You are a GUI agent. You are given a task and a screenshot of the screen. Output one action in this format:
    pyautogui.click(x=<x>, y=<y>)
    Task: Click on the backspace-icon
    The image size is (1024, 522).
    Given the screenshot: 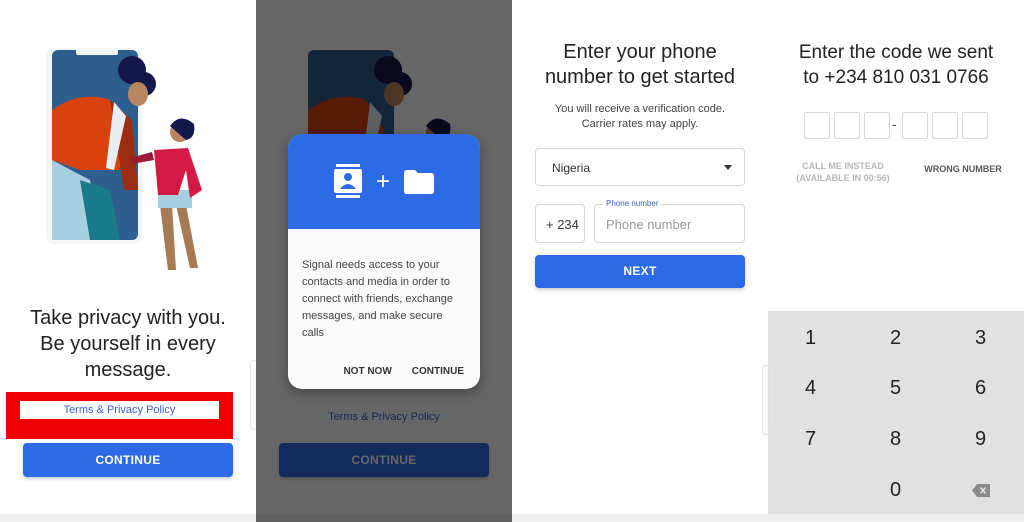 What is the action you would take?
    pyautogui.click(x=980, y=491)
    